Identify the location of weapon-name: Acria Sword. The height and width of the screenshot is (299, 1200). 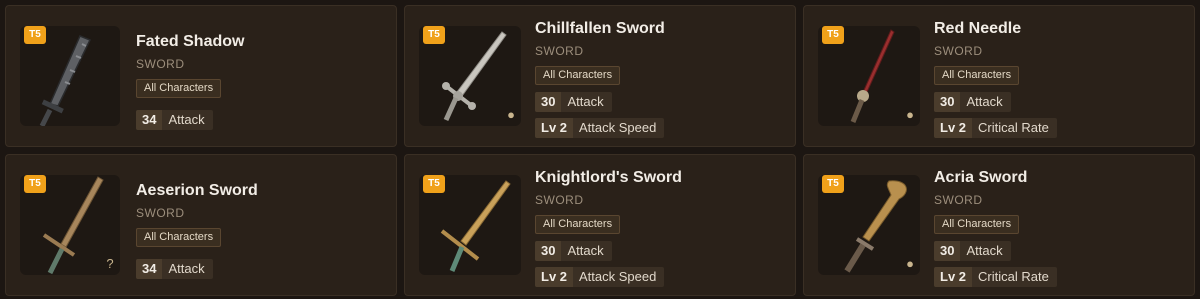
(981, 177).